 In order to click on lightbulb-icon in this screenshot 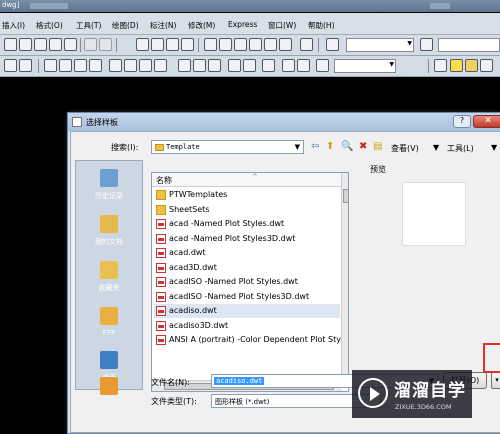, I will do `click(456, 65)`.